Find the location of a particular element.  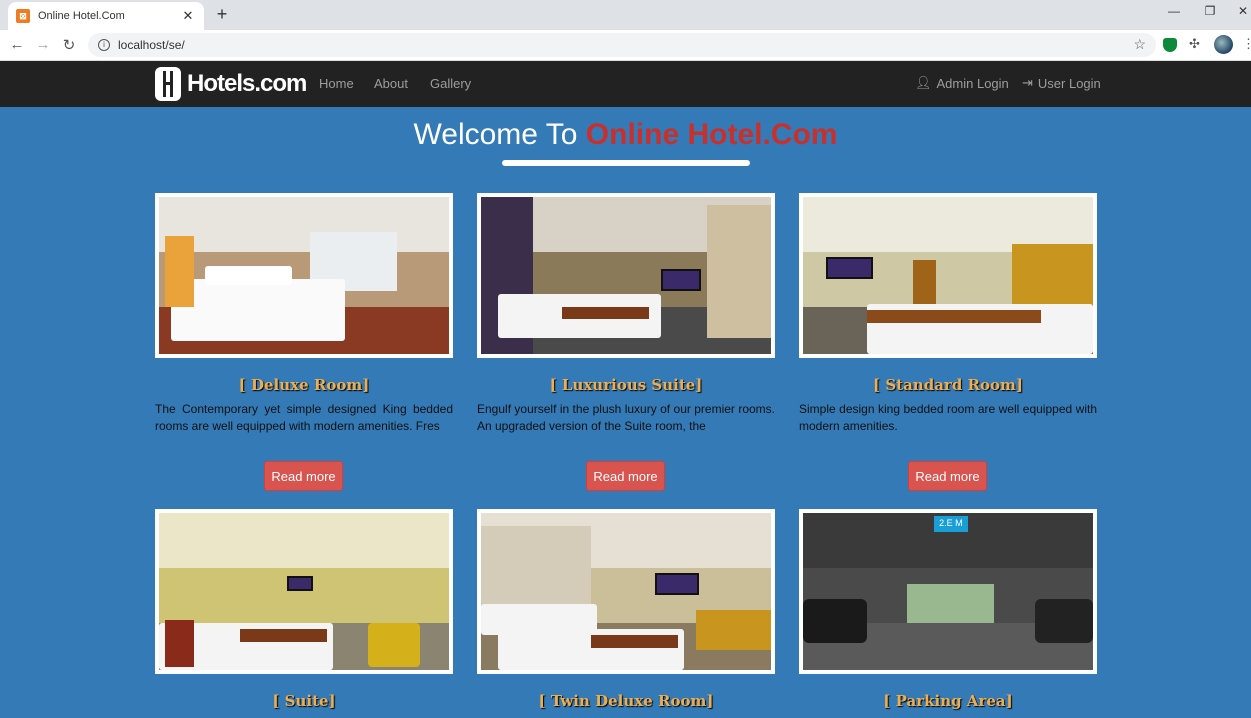

login-icon: ⇥ is located at coordinates (1027, 82).